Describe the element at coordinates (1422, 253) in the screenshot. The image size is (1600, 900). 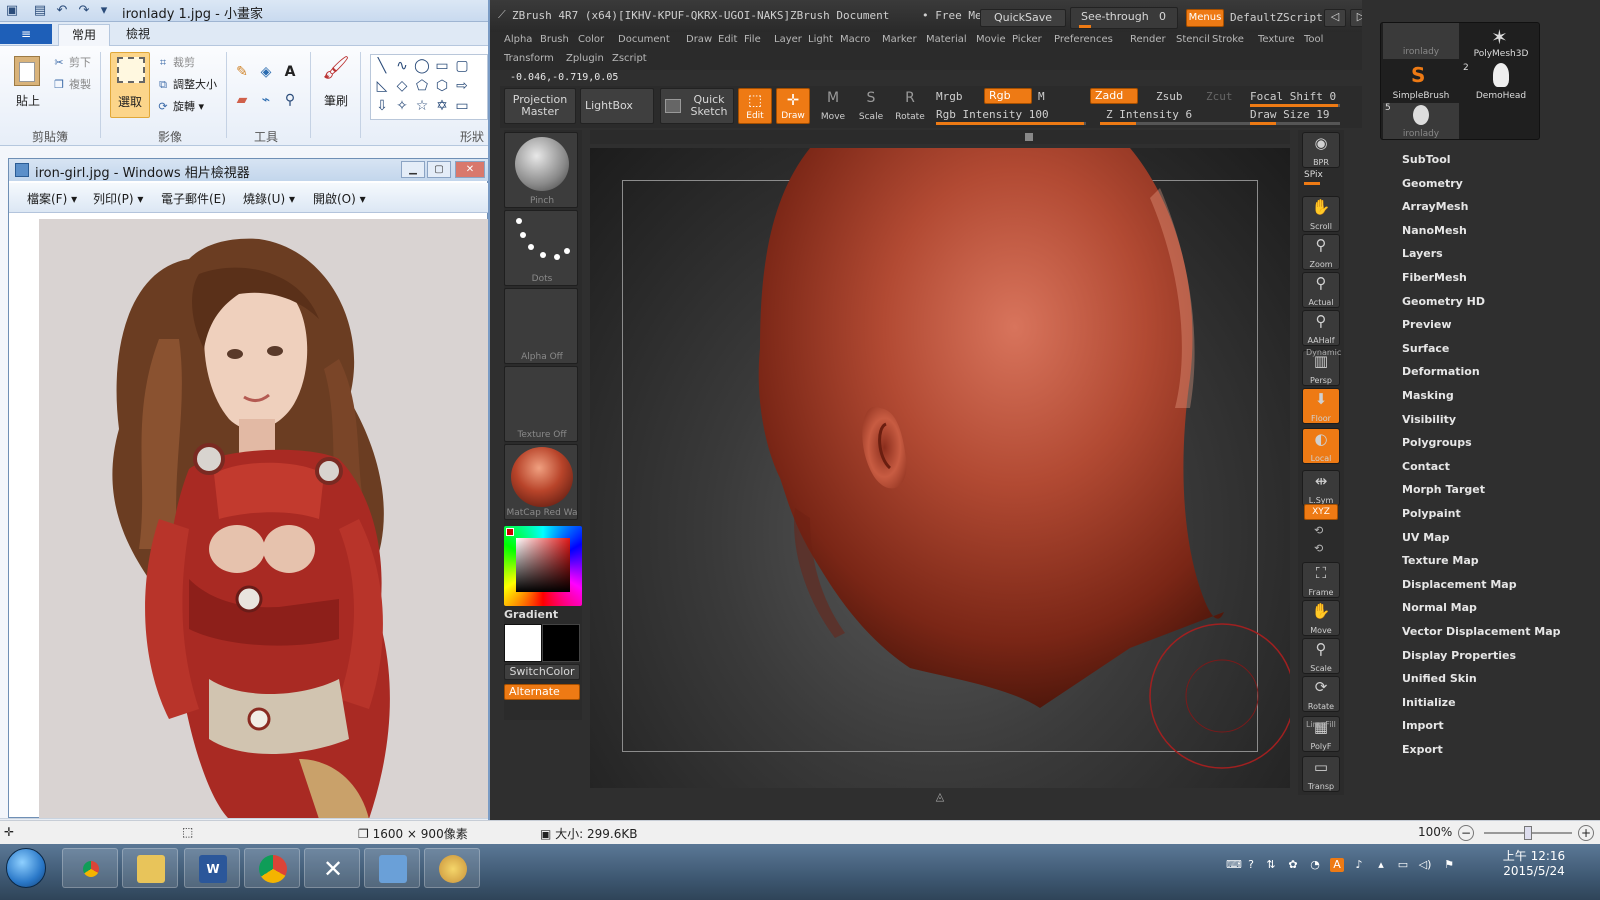
I see `palette-layers: Layers` at that location.